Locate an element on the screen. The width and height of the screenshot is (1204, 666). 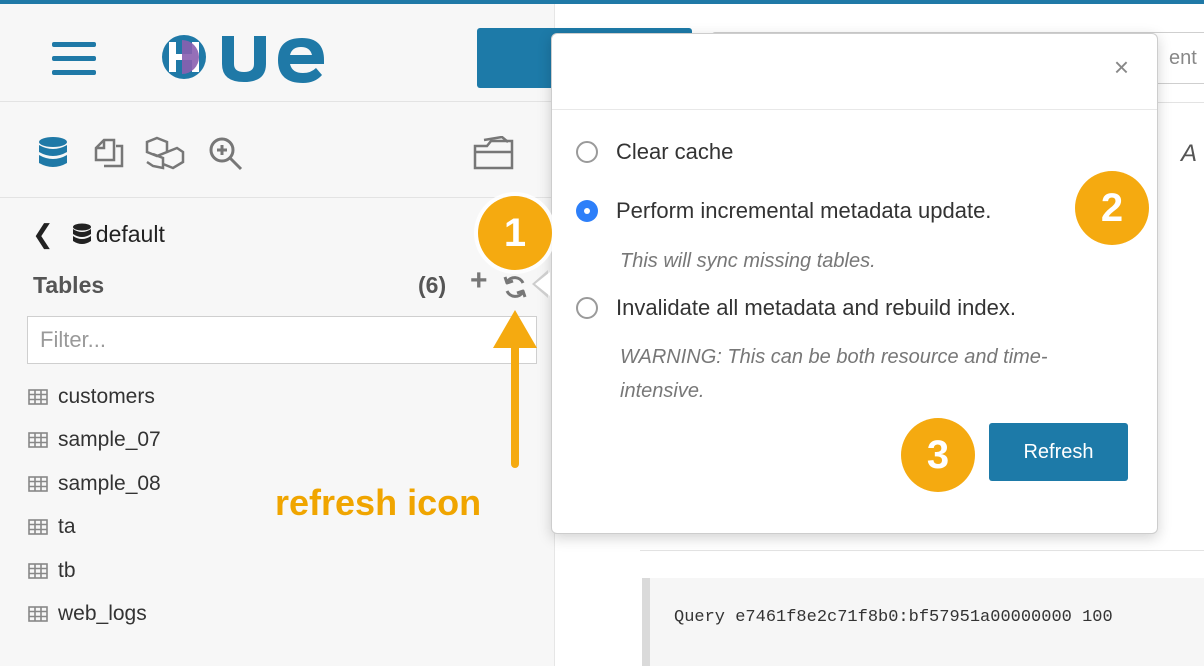
database-name: default is located at coordinates (130, 233).